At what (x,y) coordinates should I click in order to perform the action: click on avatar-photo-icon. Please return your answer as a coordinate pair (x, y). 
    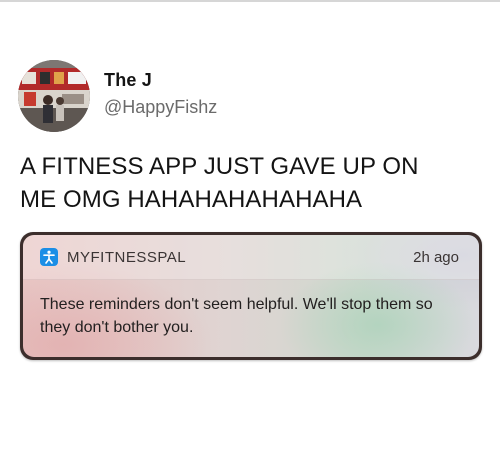
    Looking at the image, I should click on (54, 96).